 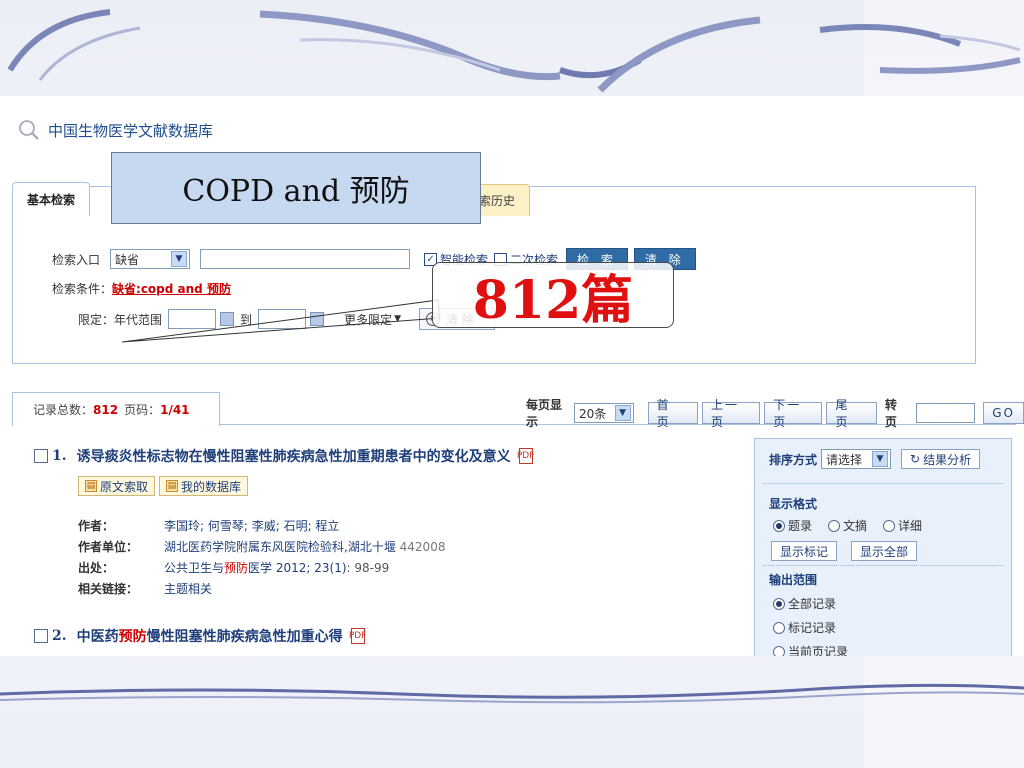 I want to click on year-from-input, so click(x=192, y=319).